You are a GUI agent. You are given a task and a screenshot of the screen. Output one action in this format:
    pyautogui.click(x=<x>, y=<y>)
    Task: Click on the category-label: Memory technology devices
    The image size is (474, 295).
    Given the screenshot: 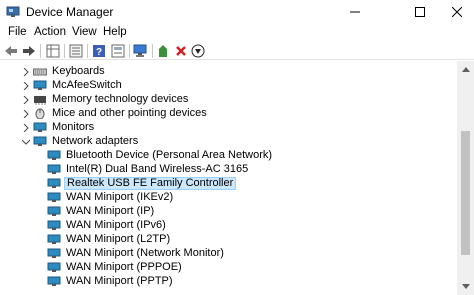 What is the action you would take?
    pyautogui.click(x=120, y=99)
    